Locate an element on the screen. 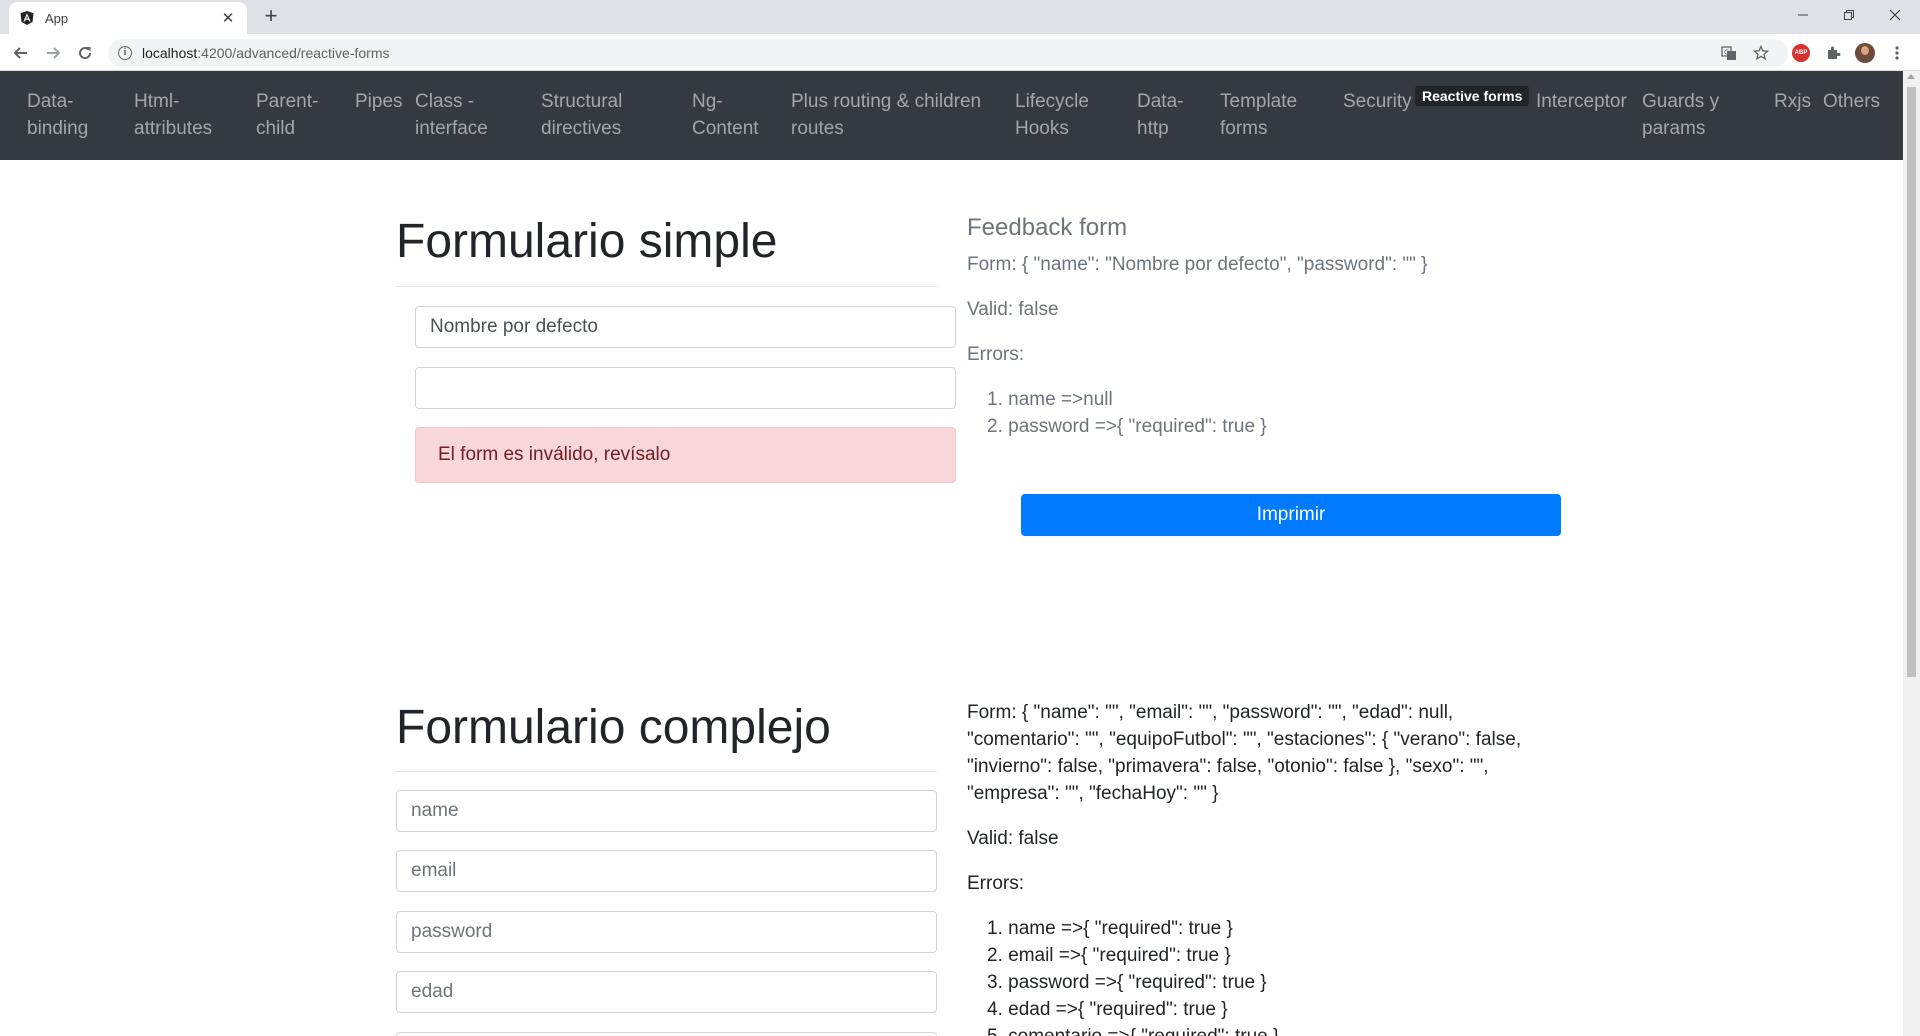 The image size is (1920, 1036). complex-email-input: email is located at coordinates (666, 871).